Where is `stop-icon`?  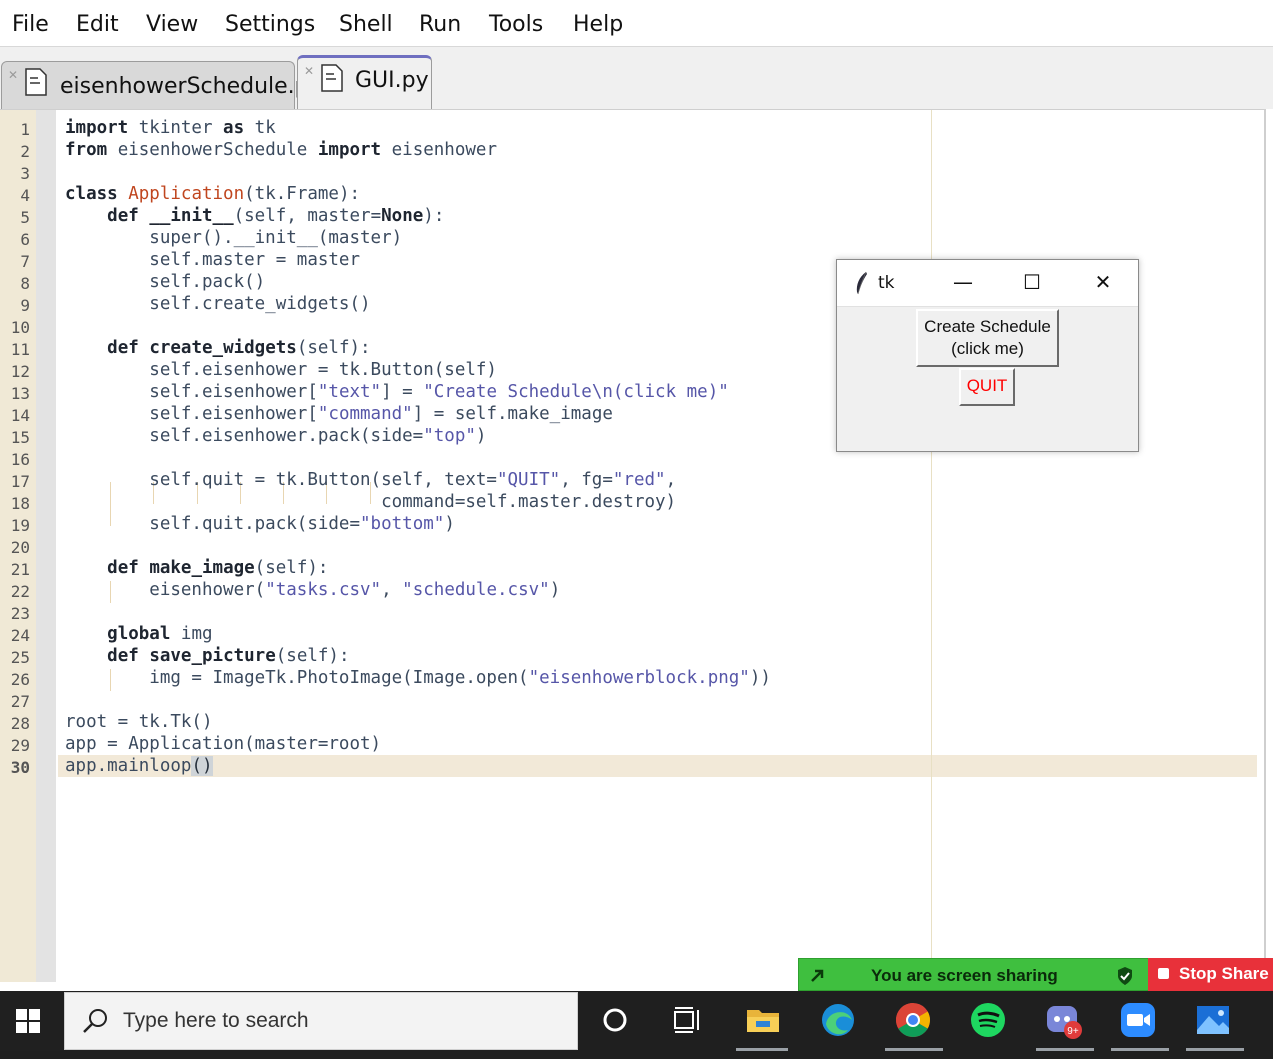
stop-icon is located at coordinates (1163, 973).